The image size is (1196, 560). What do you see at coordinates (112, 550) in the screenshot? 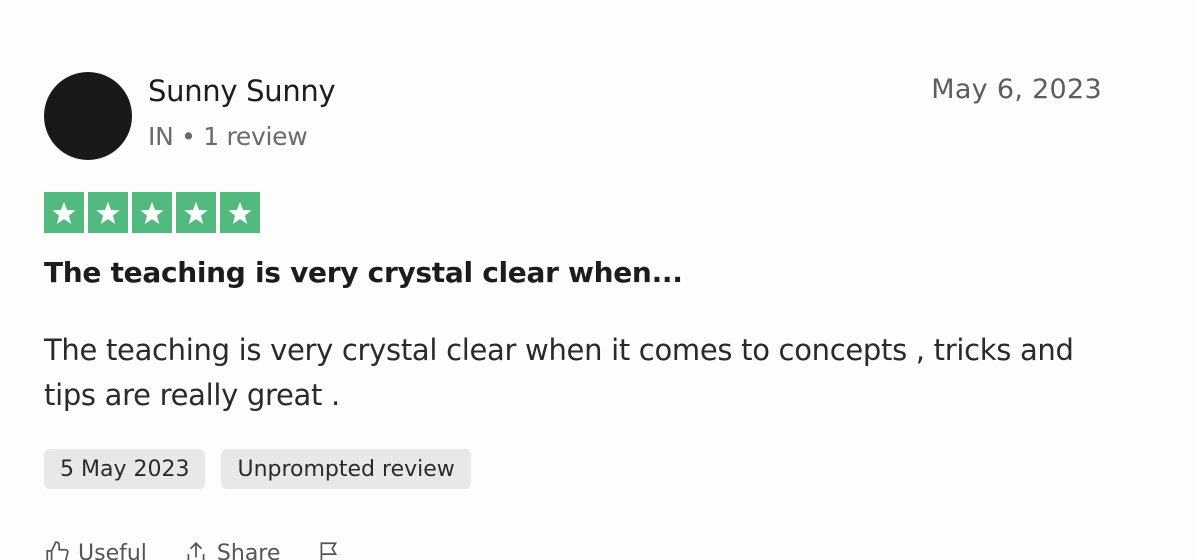
I see `useful-label: Useful` at bounding box center [112, 550].